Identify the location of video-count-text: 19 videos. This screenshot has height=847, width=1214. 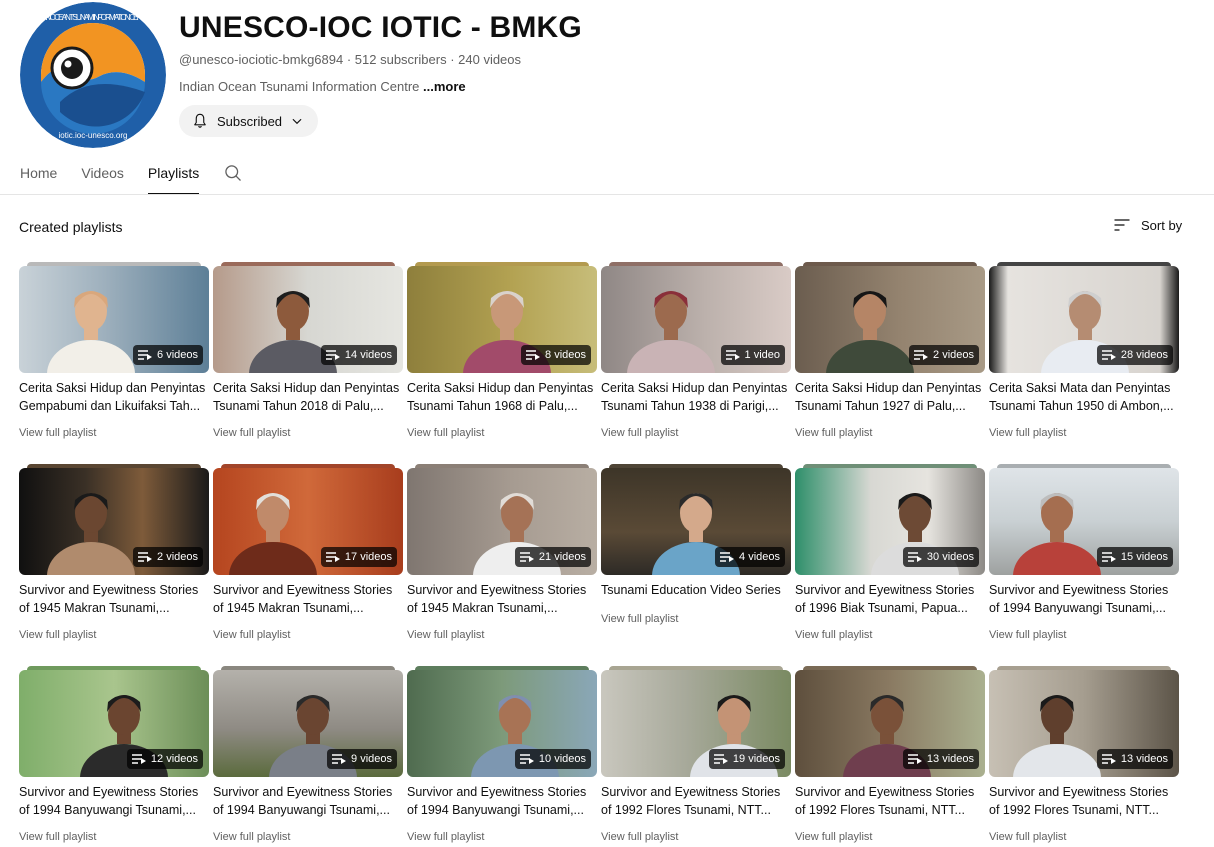
(756, 759).